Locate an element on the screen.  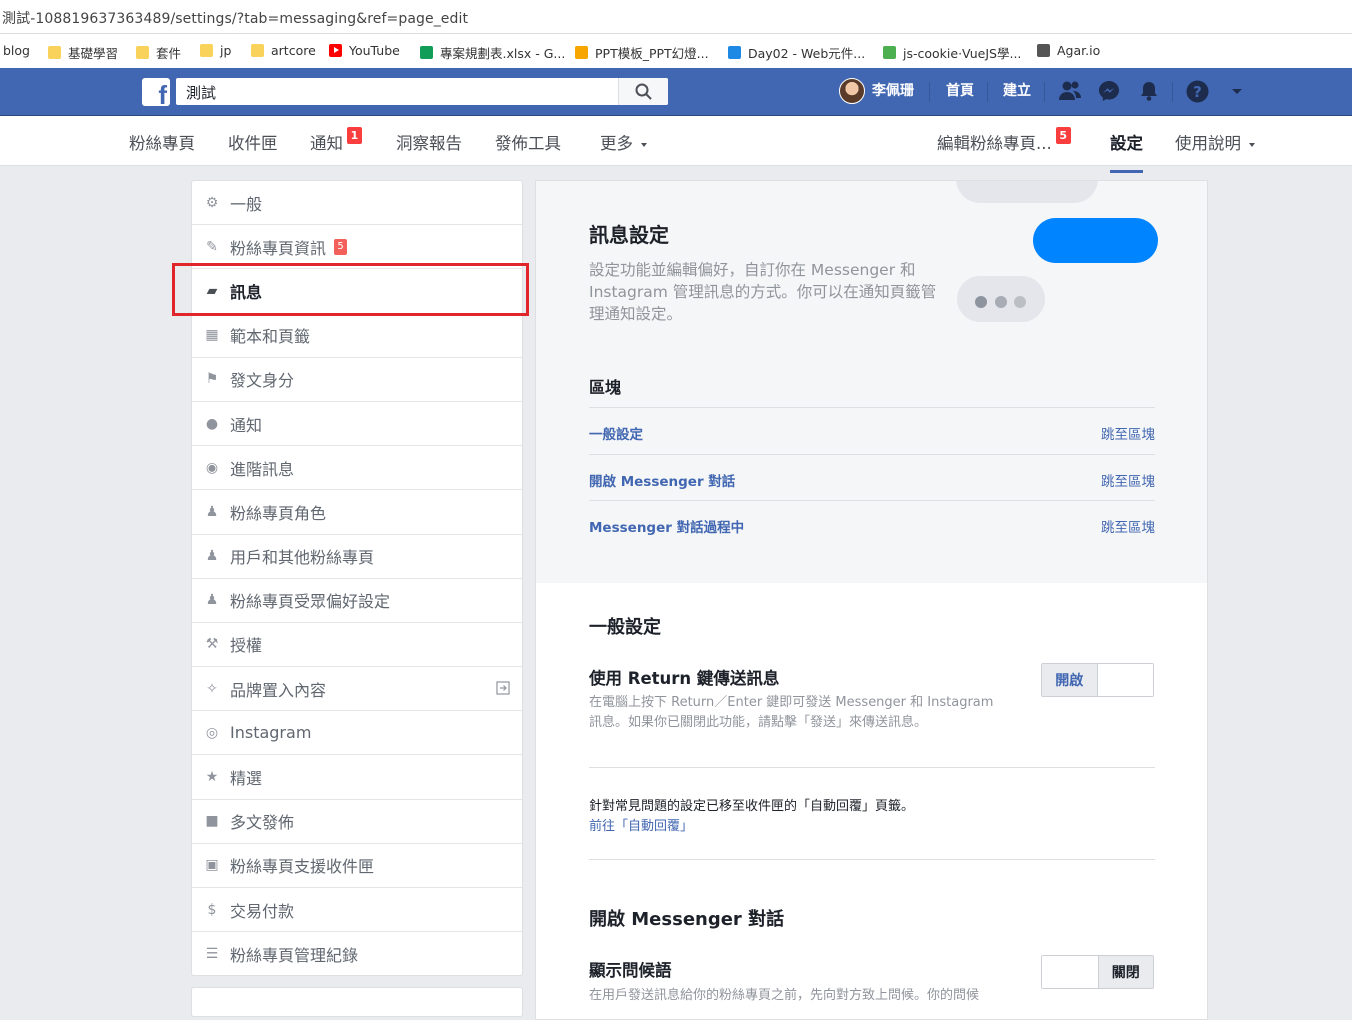
edit-page-badge: 5 is located at coordinates (1063, 135).